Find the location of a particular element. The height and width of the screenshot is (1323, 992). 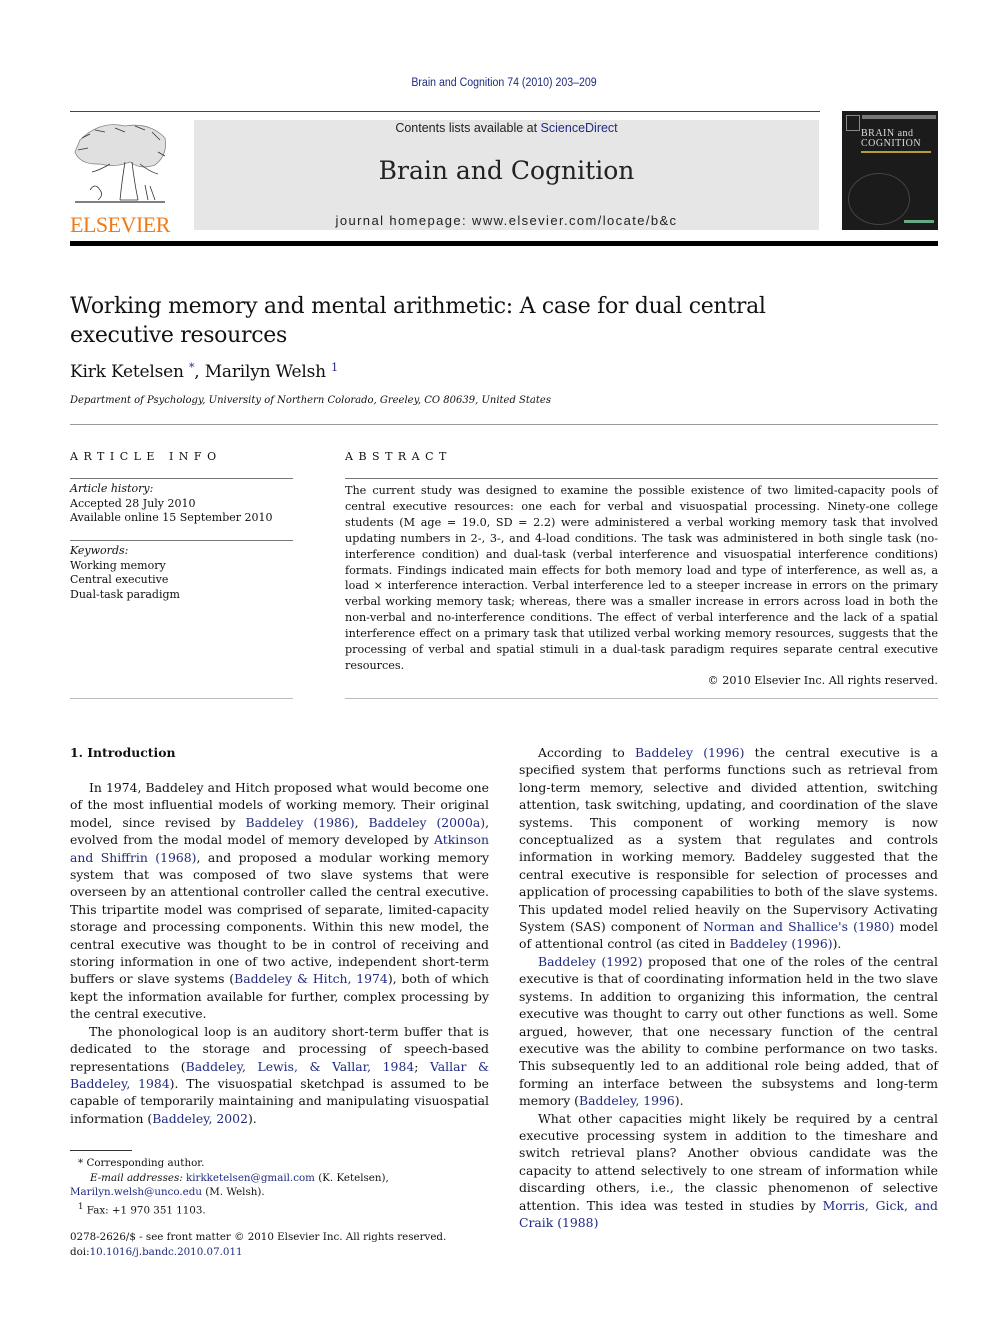

section-heading: 1. Introduction is located at coordinates (123, 752).